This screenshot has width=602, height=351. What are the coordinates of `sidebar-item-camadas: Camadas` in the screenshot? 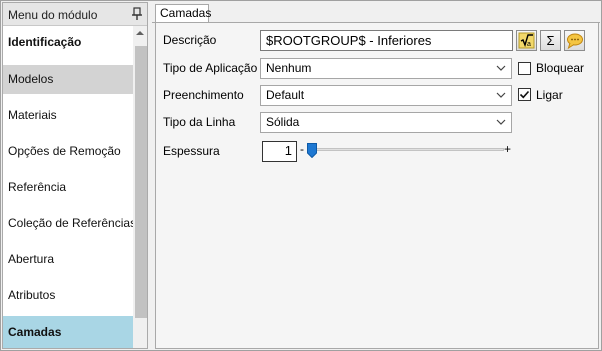 It's located at (68, 332).